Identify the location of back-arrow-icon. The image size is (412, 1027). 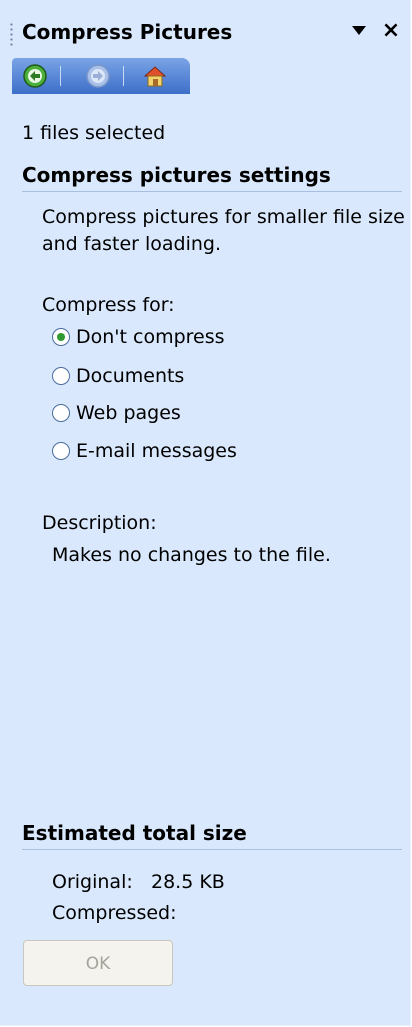
(35, 76).